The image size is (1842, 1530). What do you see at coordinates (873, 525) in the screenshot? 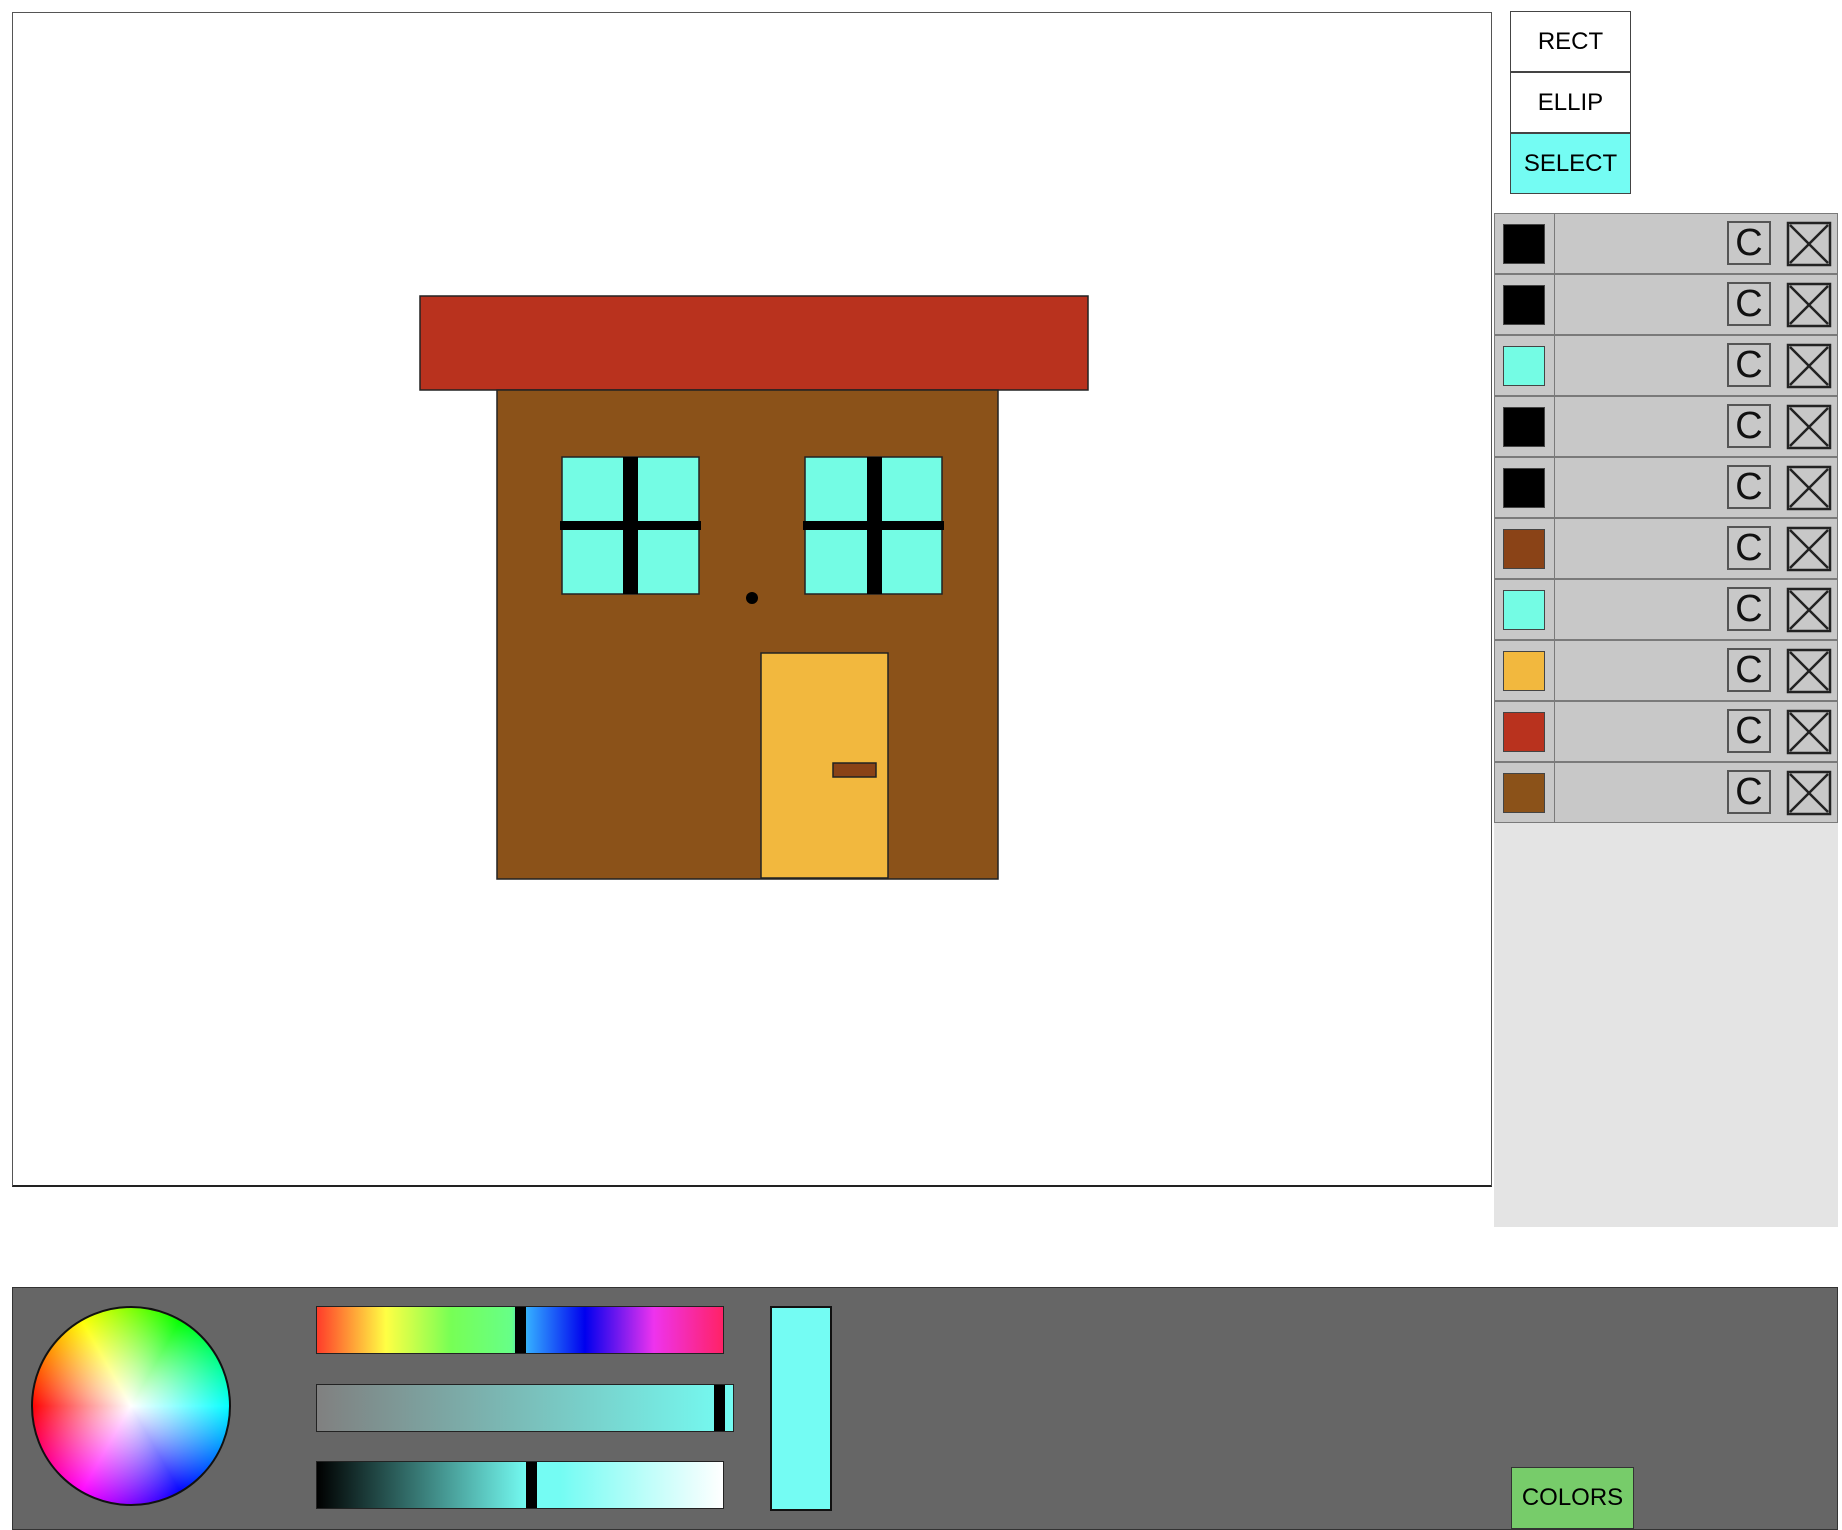
I see `right-window-horizontal-bar` at bounding box center [873, 525].